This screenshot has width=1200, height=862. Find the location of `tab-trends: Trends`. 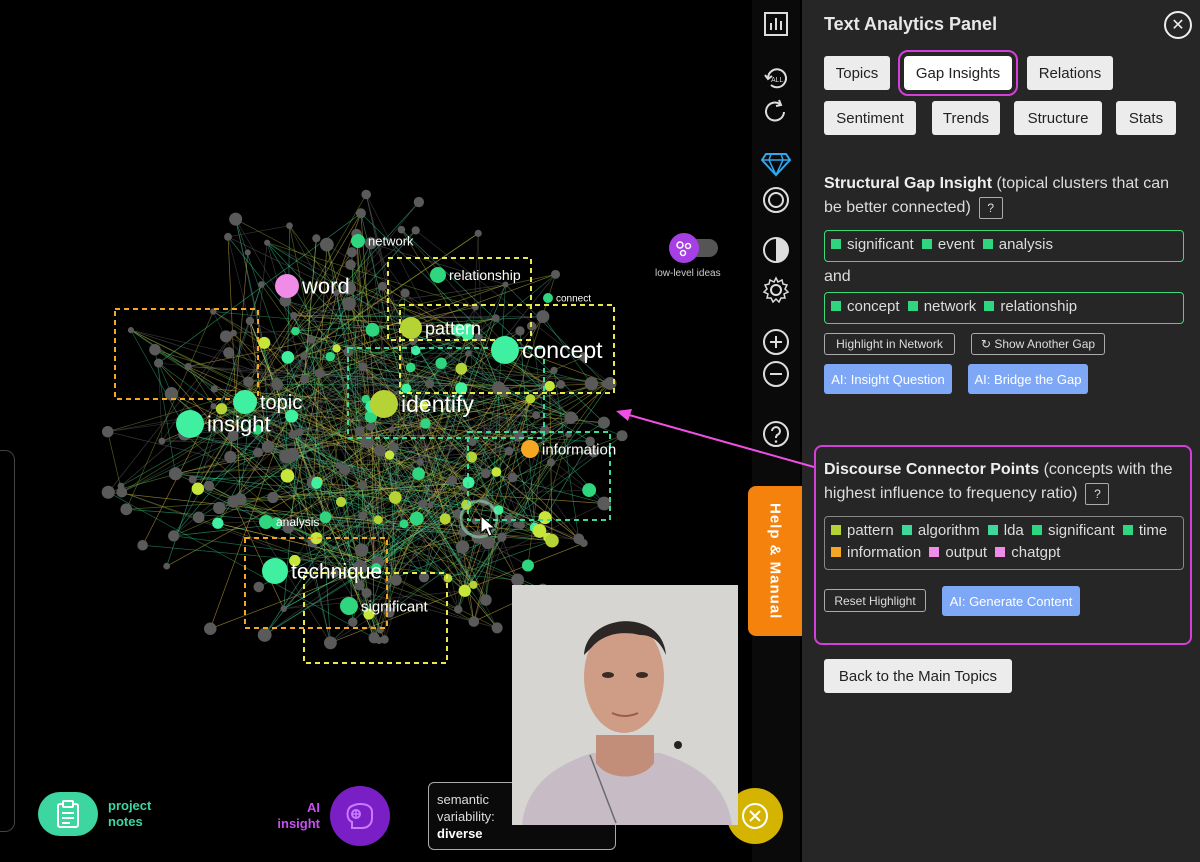

tab-trends: Trends is located at coordinates (966, 118).